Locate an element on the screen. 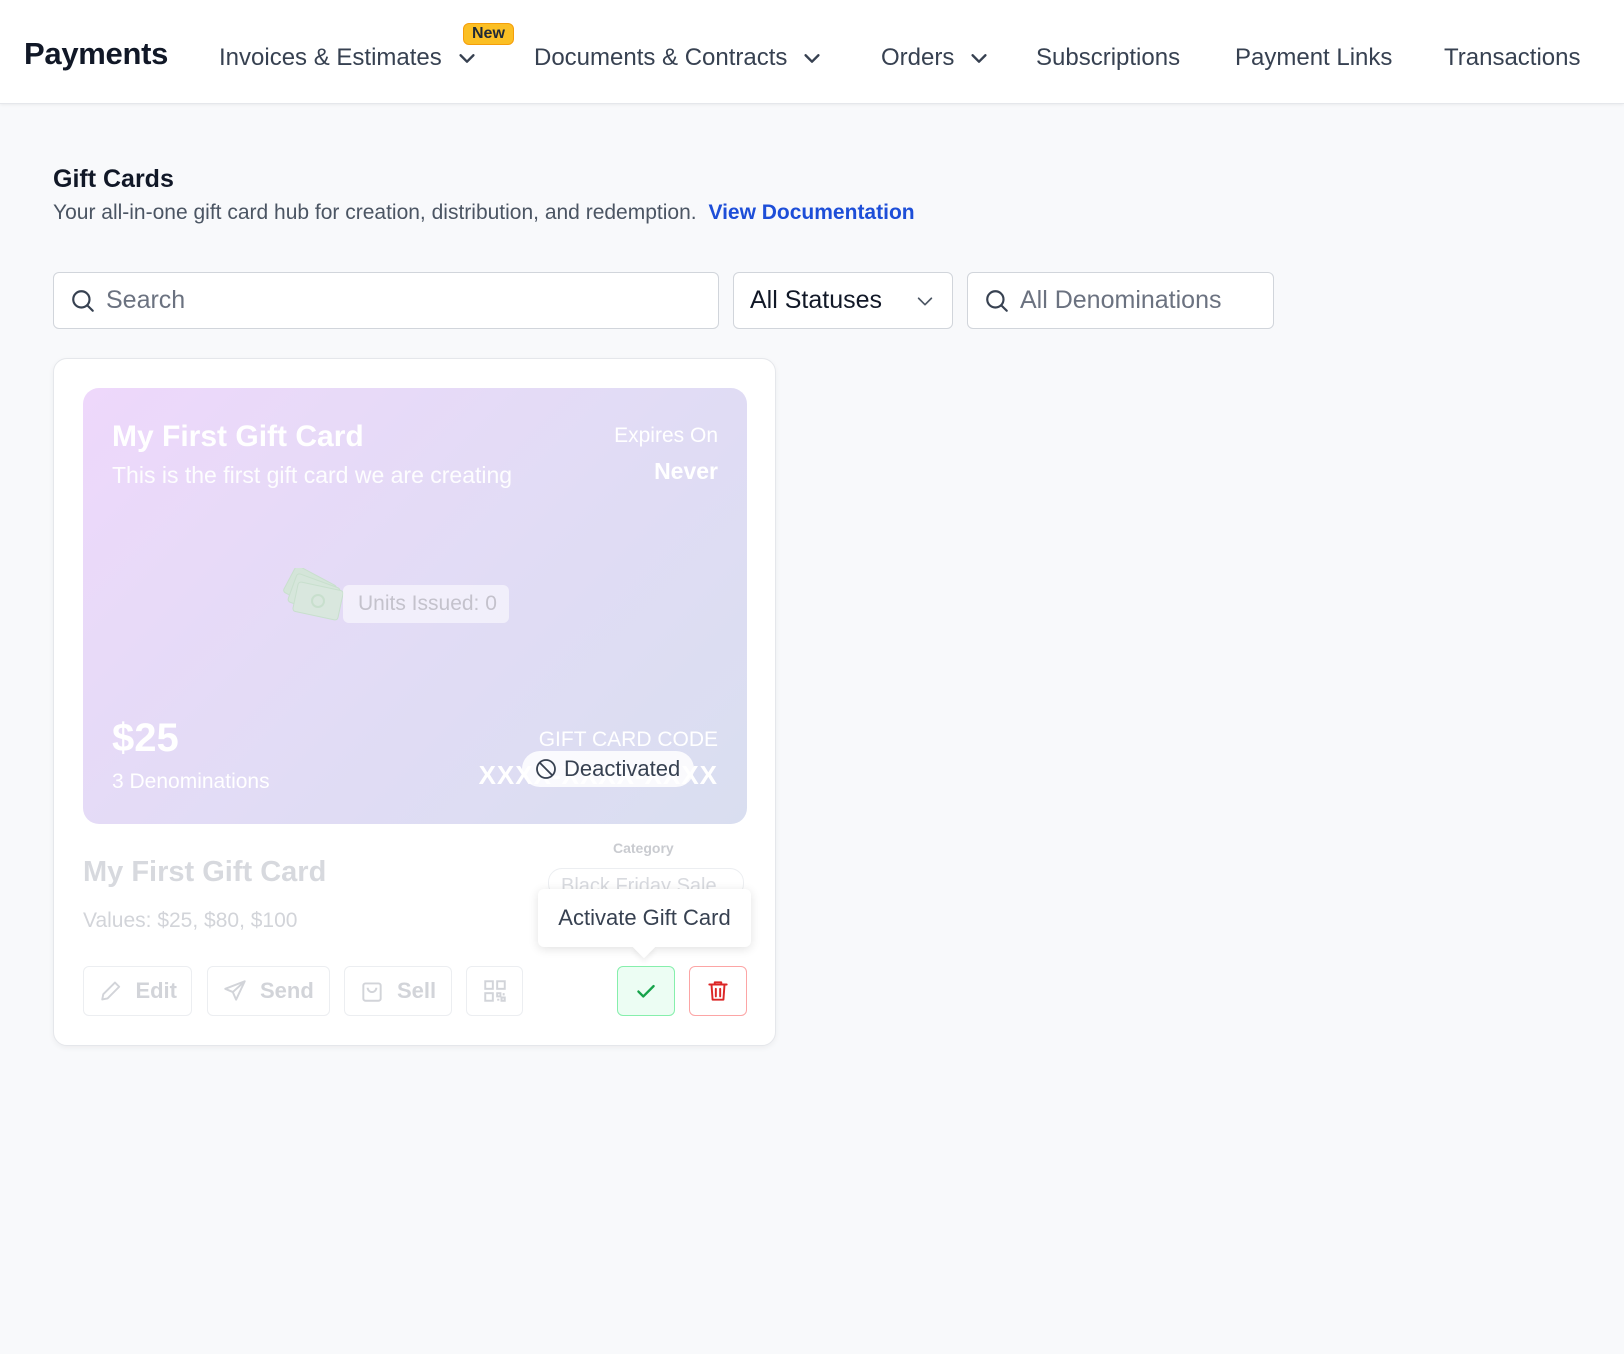 The height and width of the screenshot is (1354, 1624). edit-label: Edit is located at coordinates (156, 990).